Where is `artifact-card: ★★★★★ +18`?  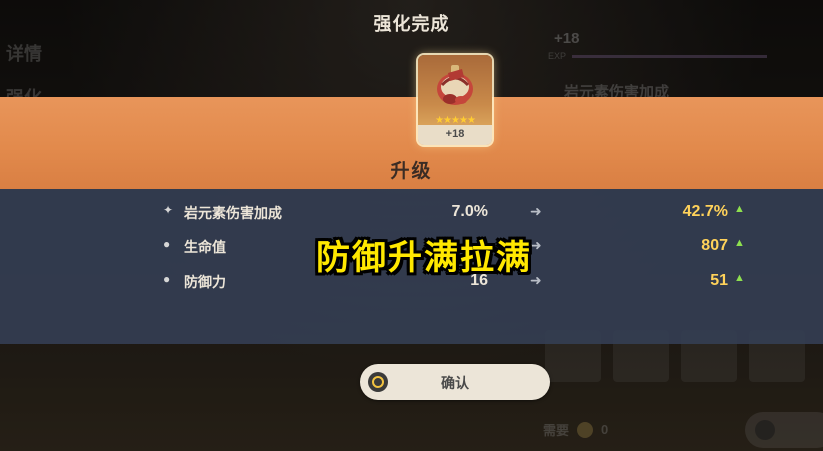
artifact-card: ★★★★★ +18 is located at coordinates (455, 100).